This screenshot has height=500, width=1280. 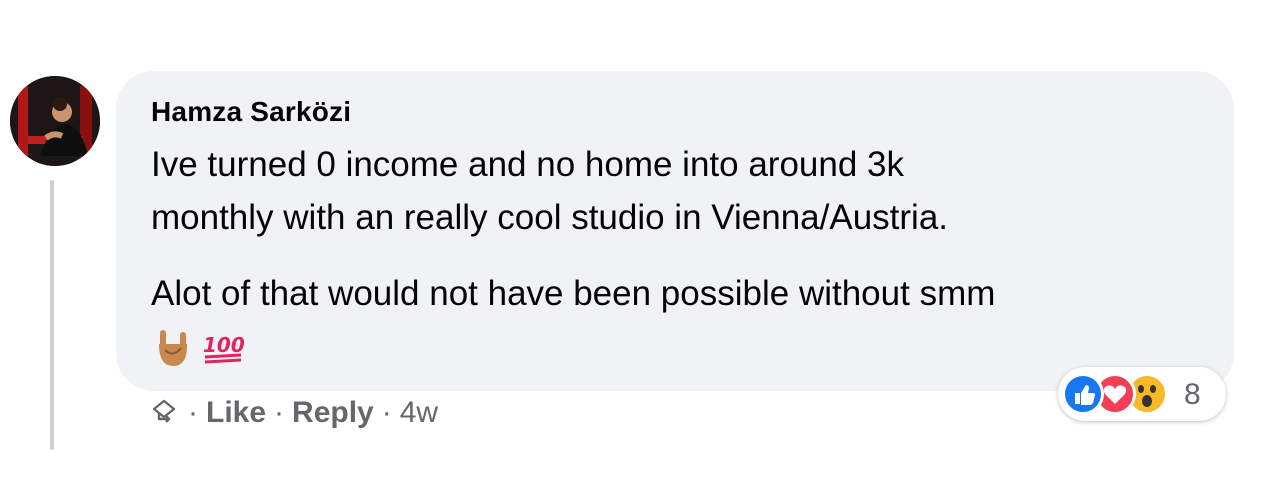 I want to click on comment-timestamp: 4w, so click(x=419, y=413).